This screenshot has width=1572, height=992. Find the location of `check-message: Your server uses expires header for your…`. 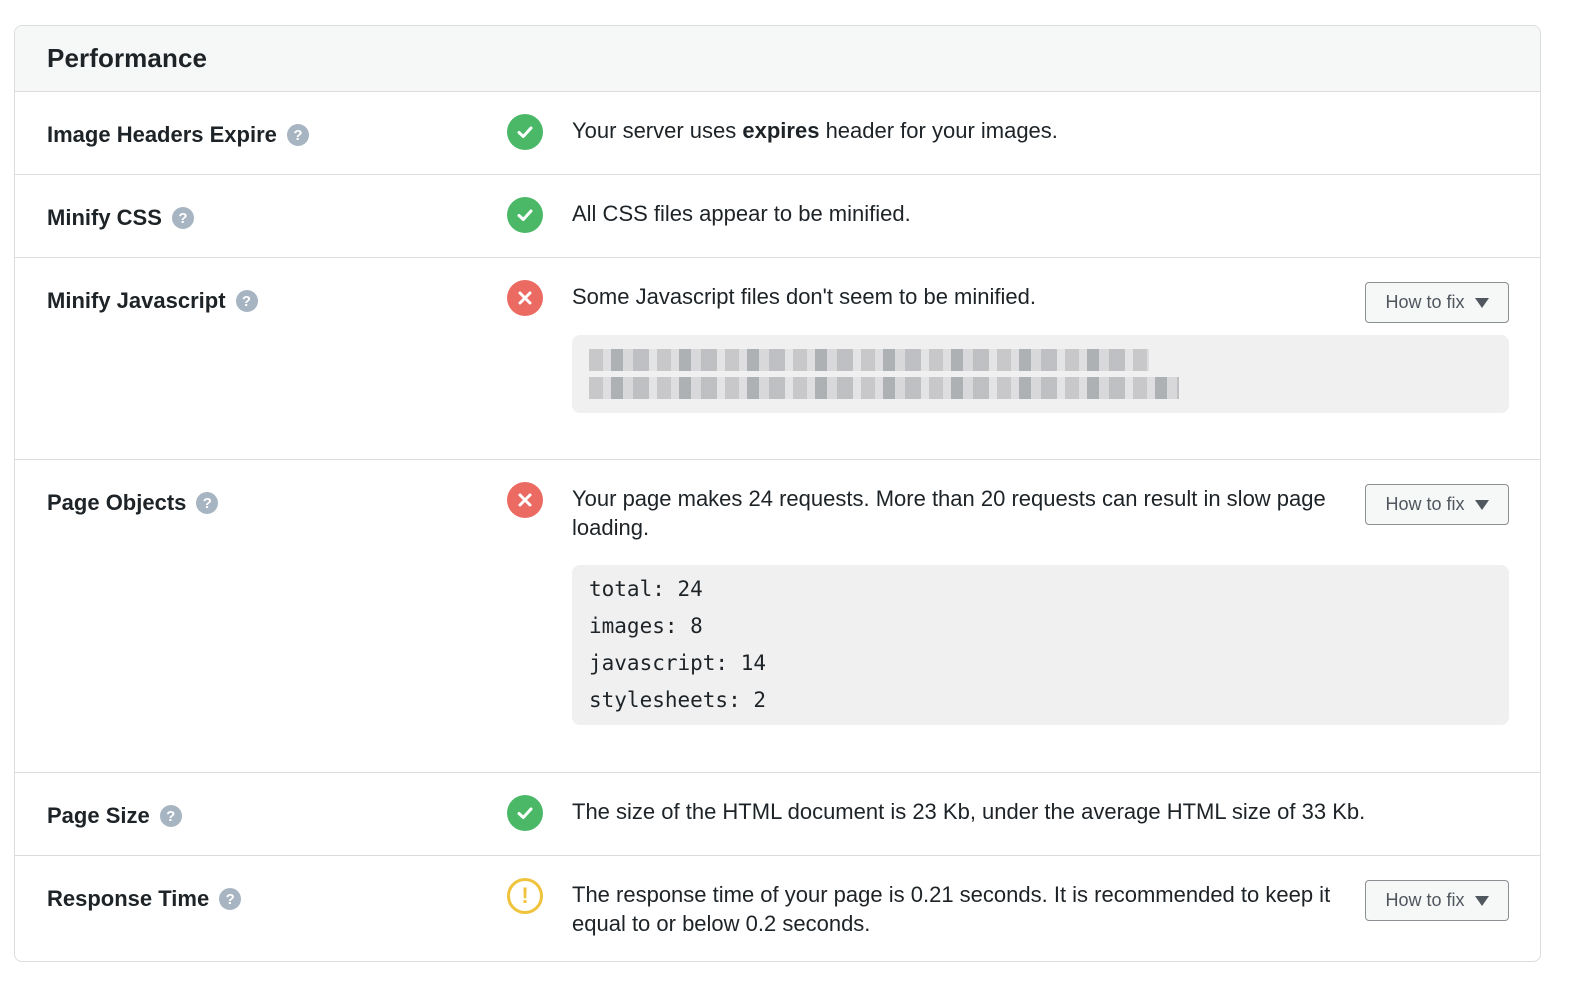

check-message: Your server uses expires header for your… is located at coordinates (972, 130).